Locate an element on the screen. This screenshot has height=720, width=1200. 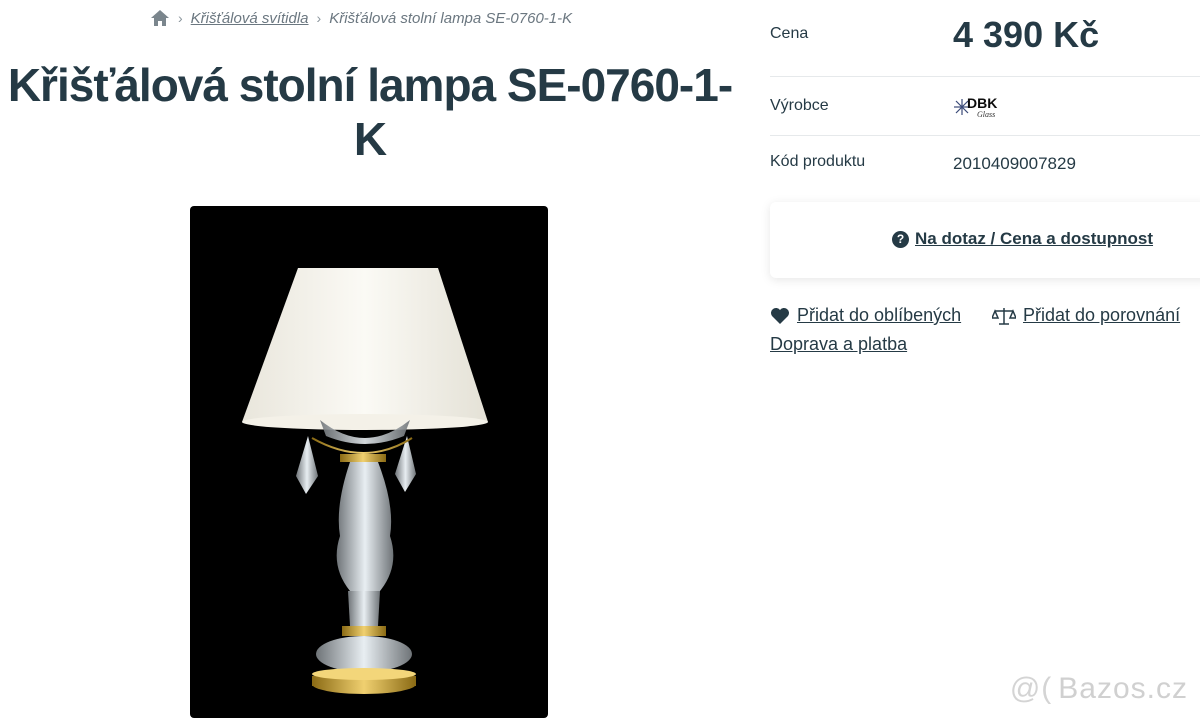
watermark: @( Bazos.cz is located at coordinates (1099, 689).